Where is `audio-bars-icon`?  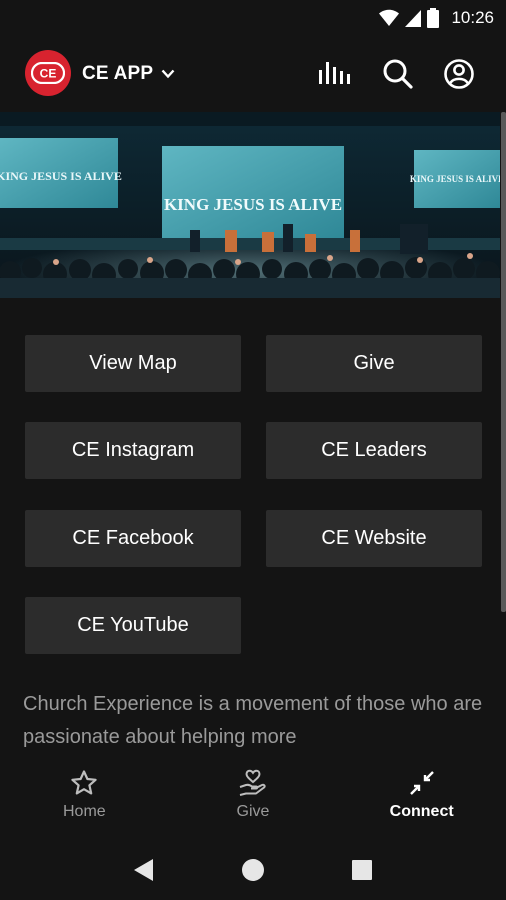 audio-bars-icon is located at coordinates (334, 73).